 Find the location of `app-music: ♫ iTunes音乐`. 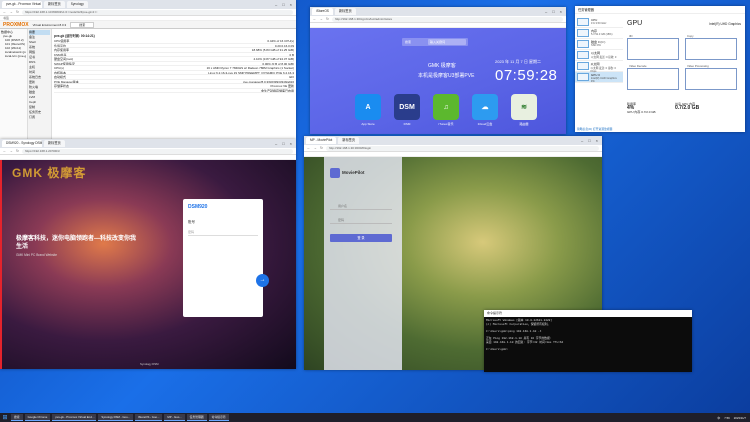

app-music: ♫ iTunes音乐 is located at coordinates (446, 110).